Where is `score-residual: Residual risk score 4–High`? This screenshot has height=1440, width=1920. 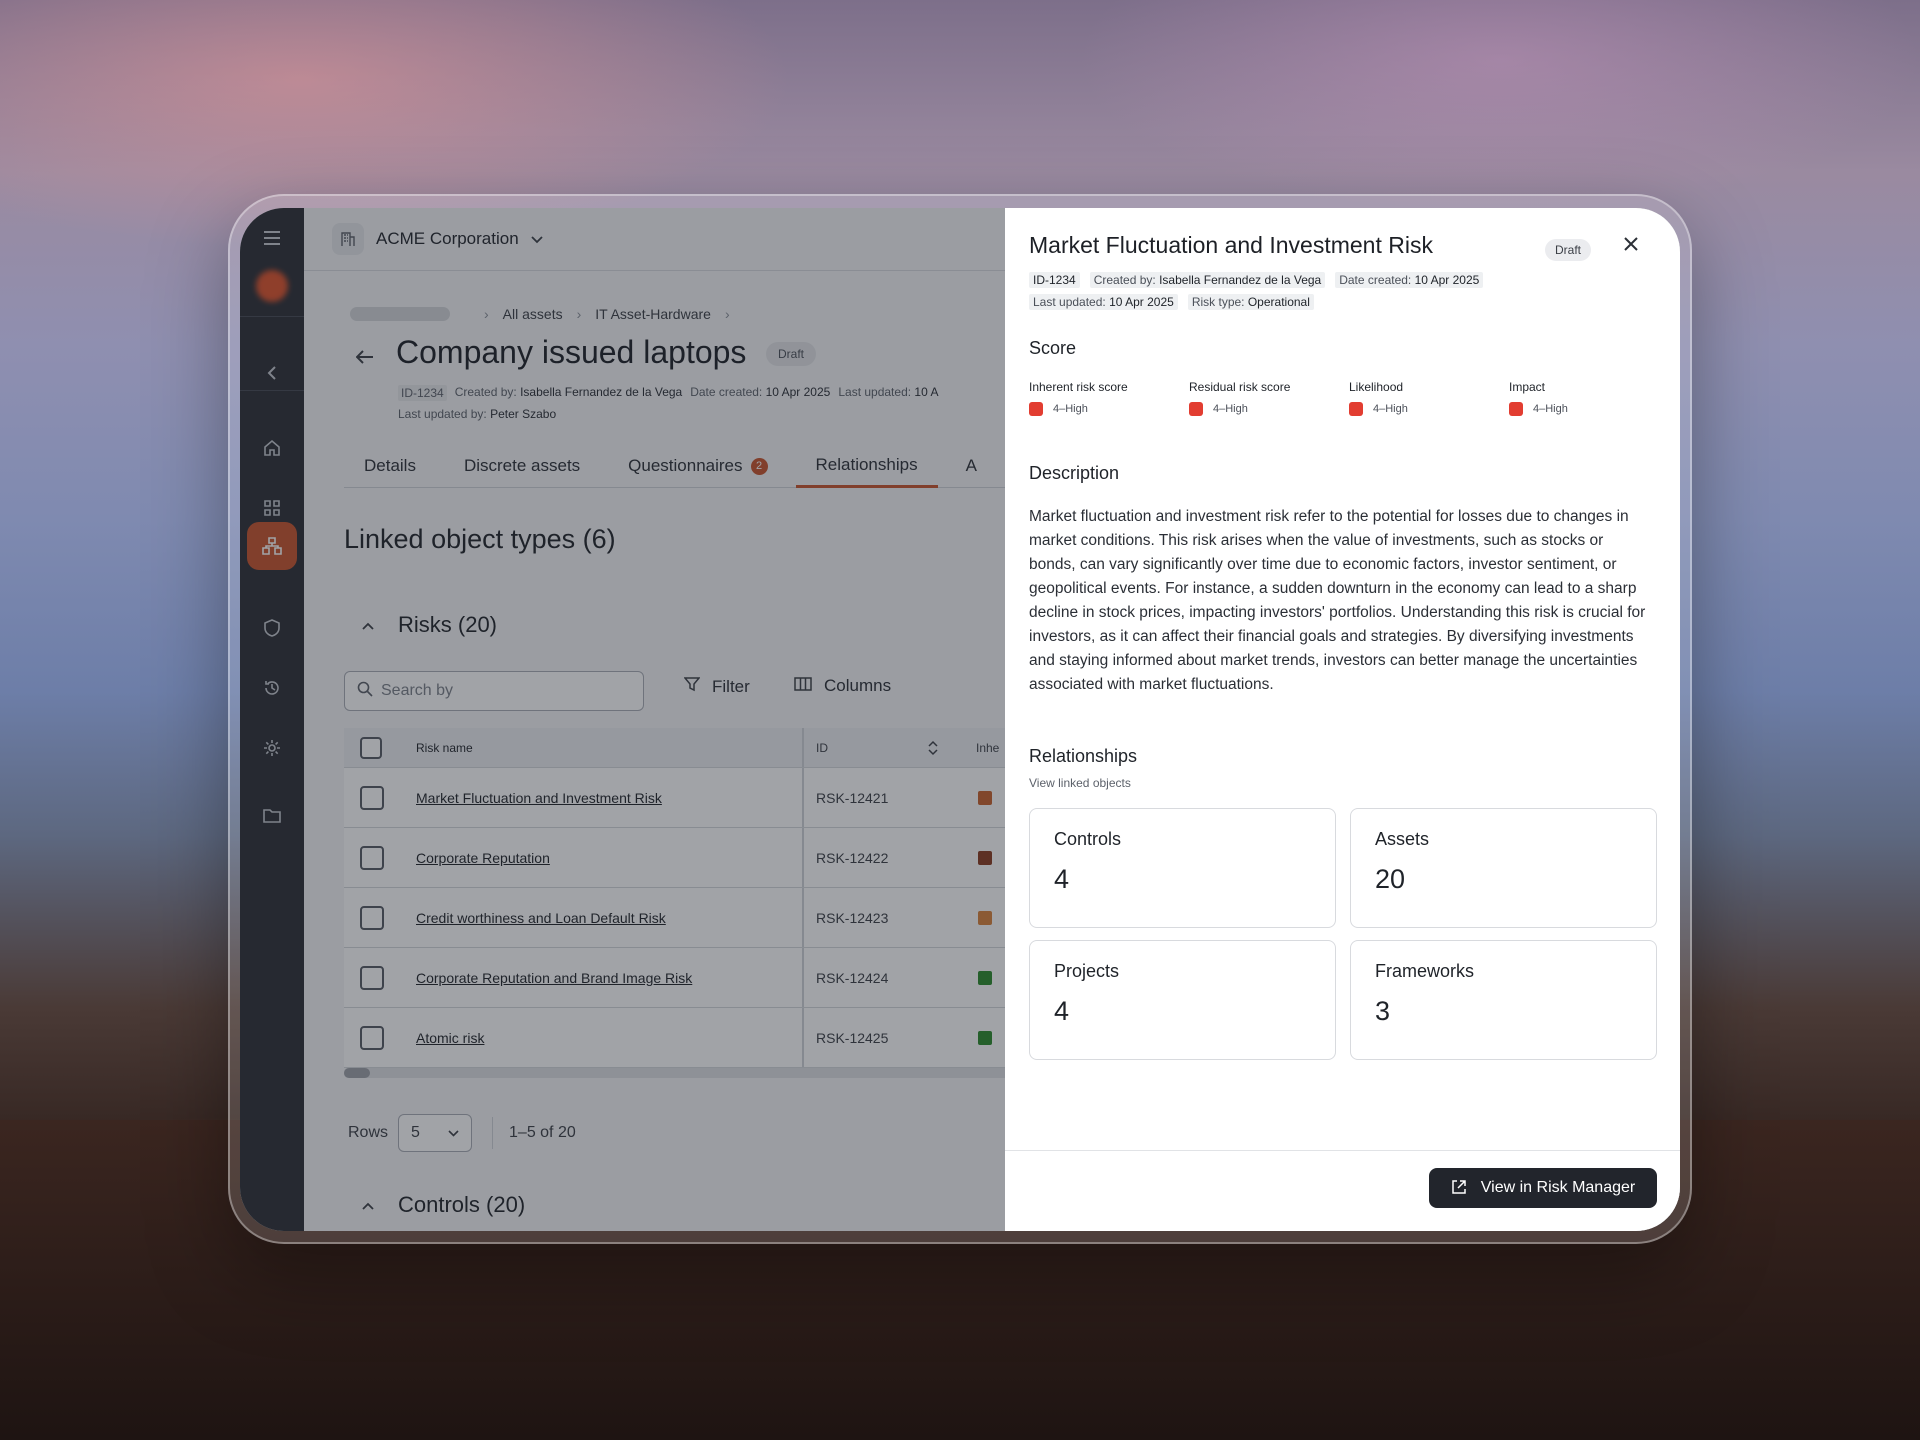
score-residual: Residual risk score 4–High is located at coordinates (1240, 398).